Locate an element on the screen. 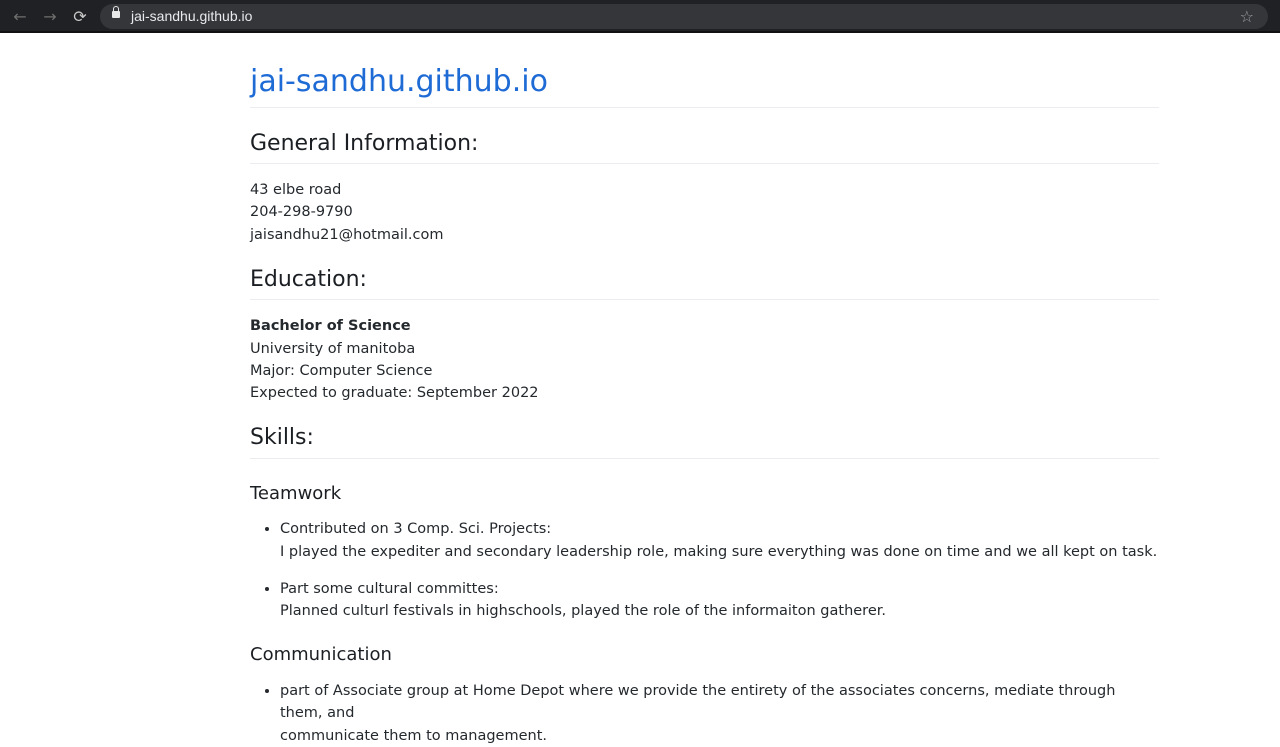 The image size is (1280, 747). skills-heading: Skills: is located at coordinates (704, 442).